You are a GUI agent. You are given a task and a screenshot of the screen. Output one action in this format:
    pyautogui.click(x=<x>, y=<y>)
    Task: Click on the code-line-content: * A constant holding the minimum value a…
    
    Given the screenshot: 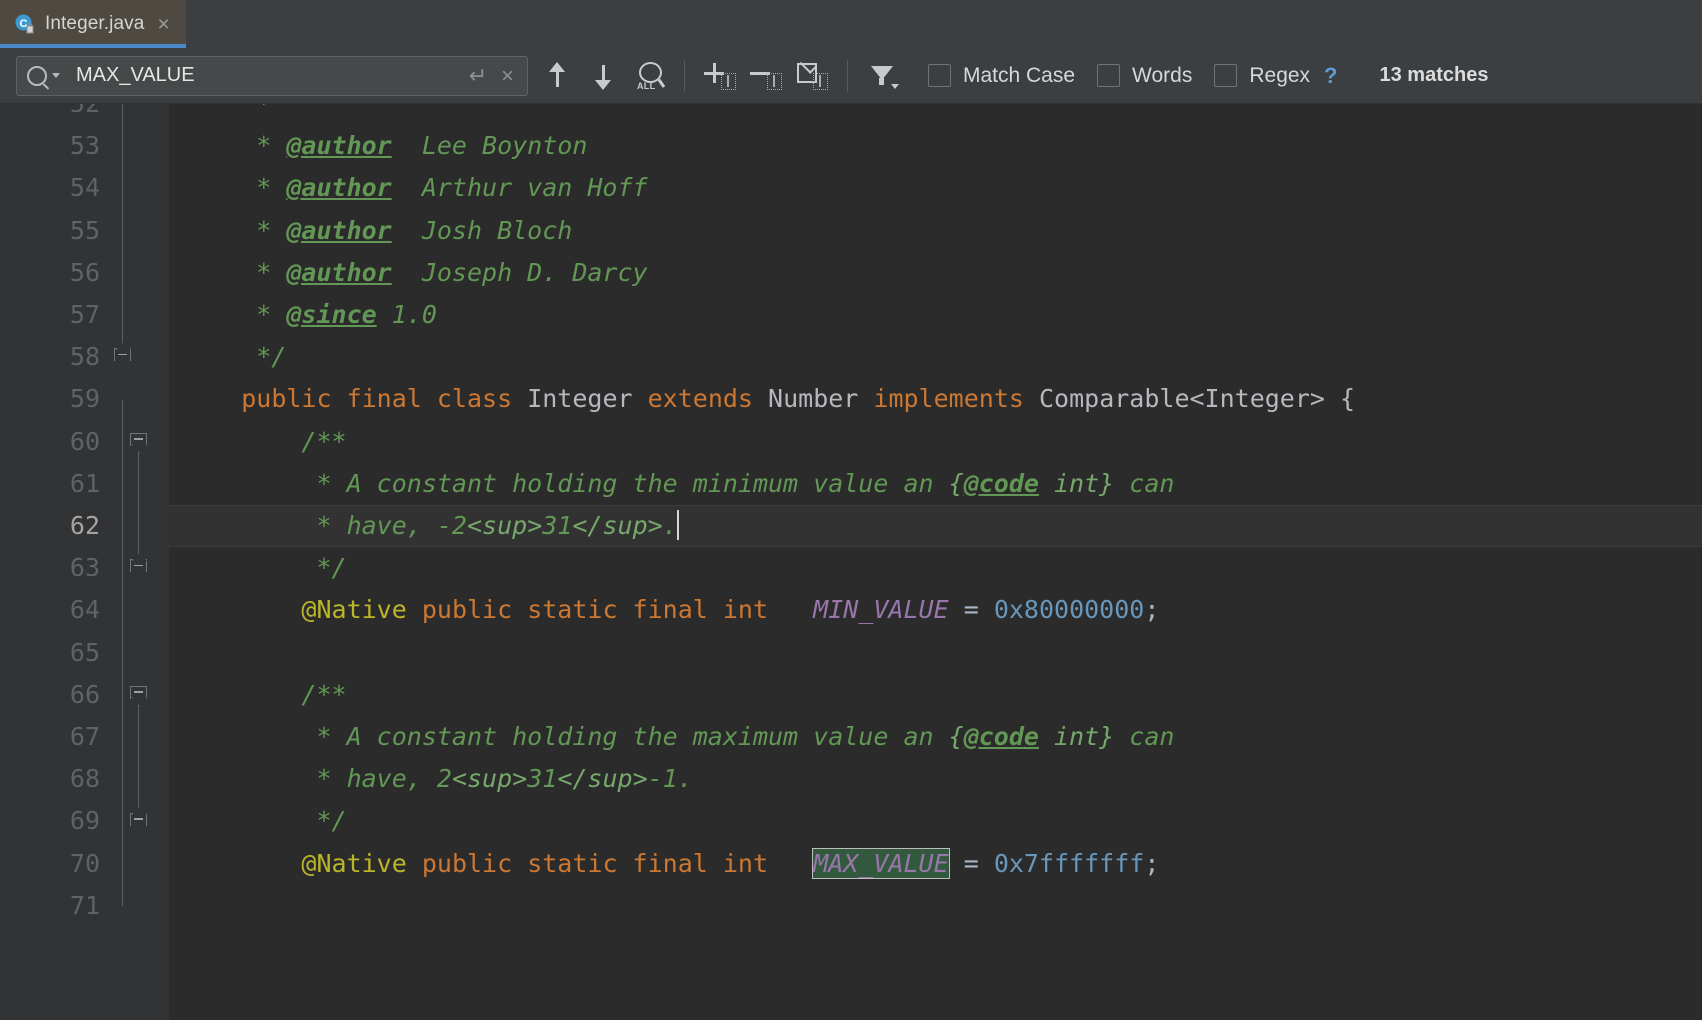 What is the action you would take?
    pyautogui.click(x=671, y=484)
    